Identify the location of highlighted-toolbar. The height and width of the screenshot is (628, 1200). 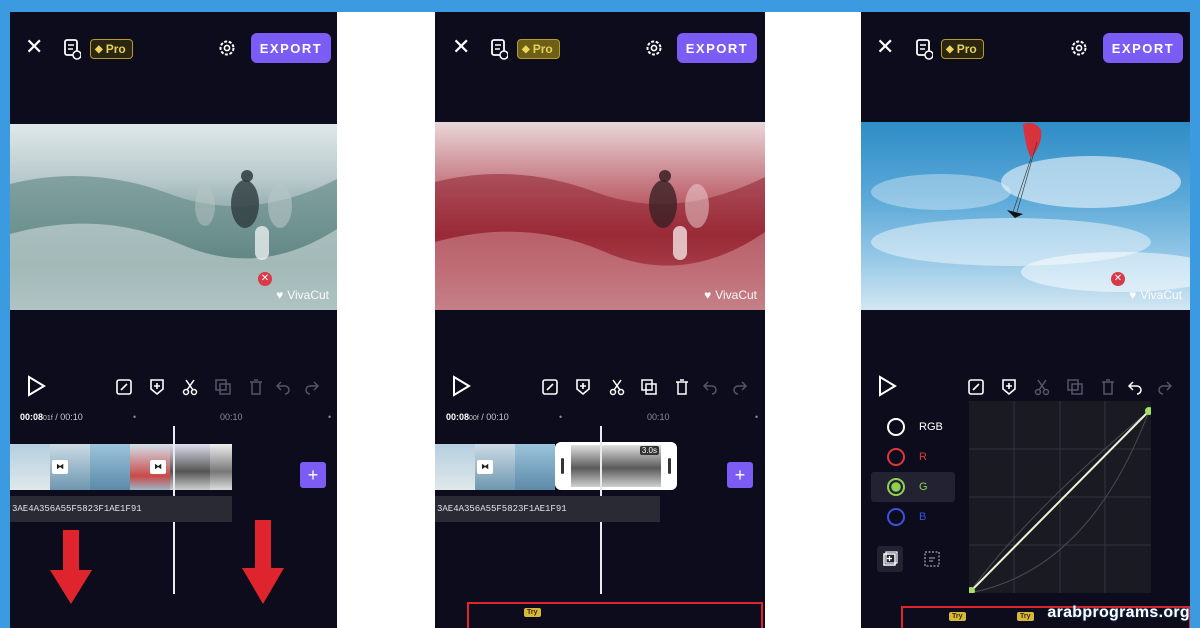
(615, 615).